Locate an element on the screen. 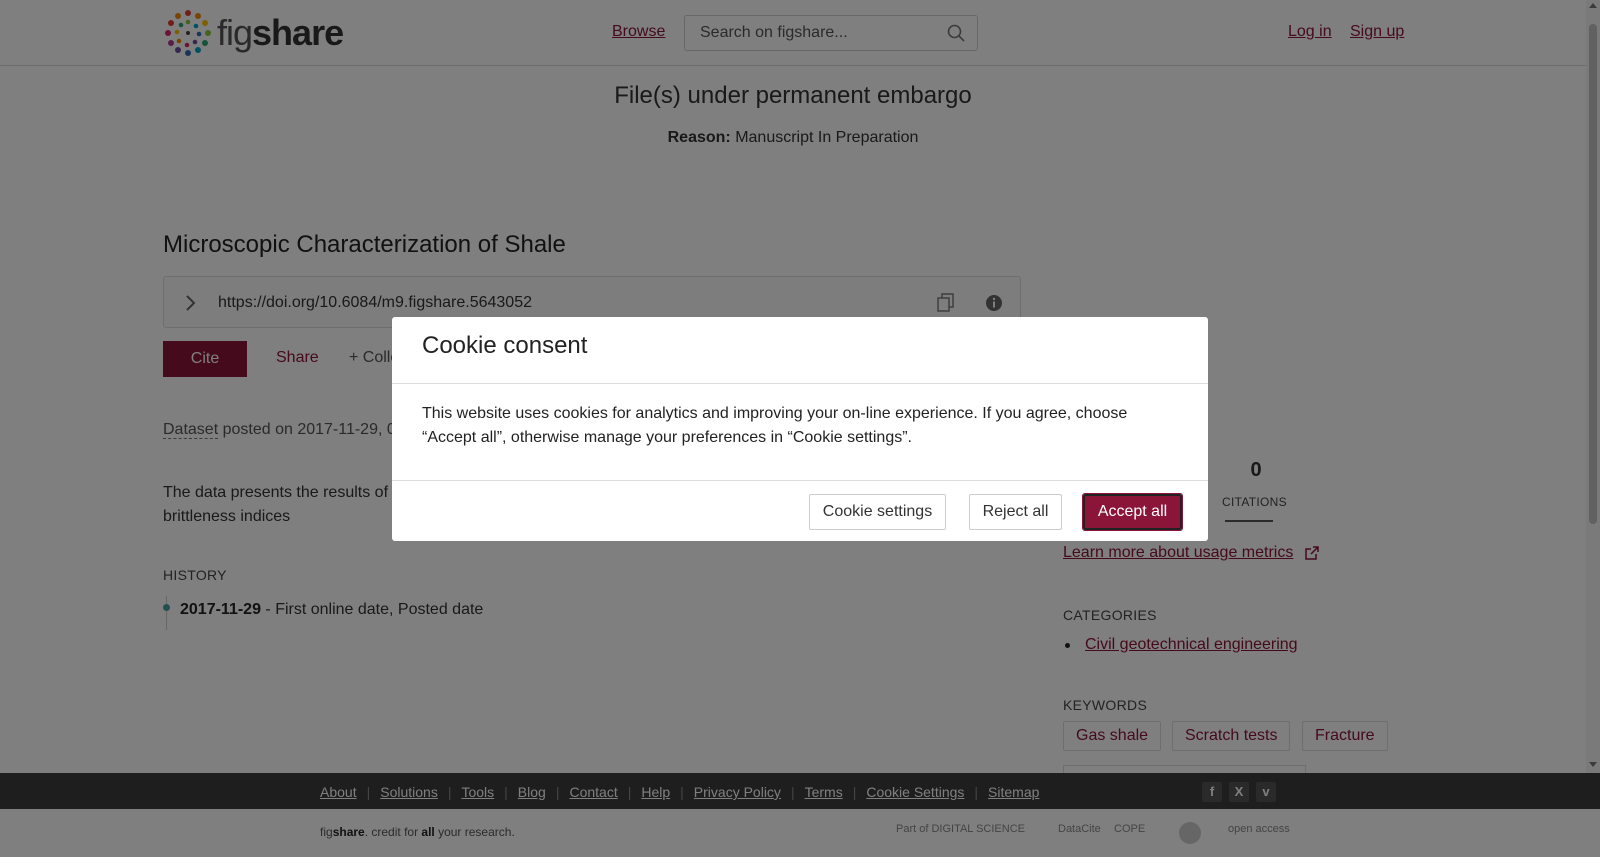  accept-all-button: Accept all is located at coordinates (1132, 512).